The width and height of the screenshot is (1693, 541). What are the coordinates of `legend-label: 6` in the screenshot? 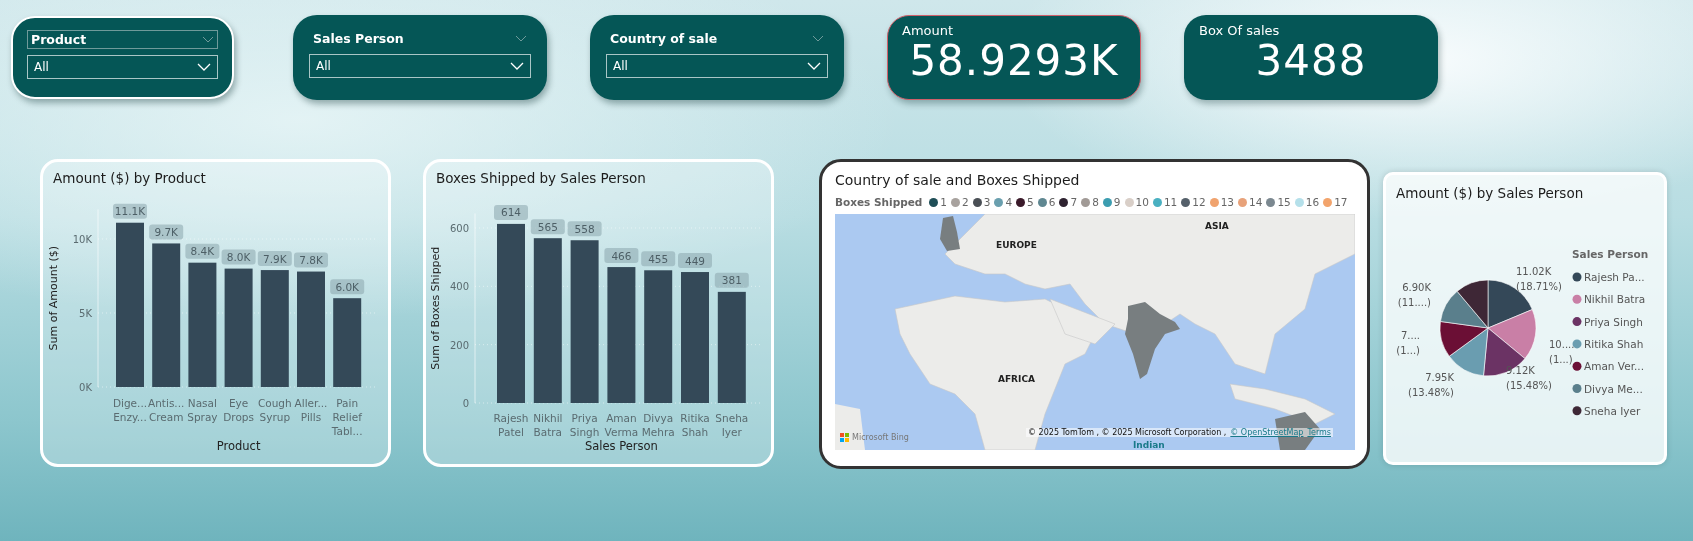 It's located at (1052, 202).